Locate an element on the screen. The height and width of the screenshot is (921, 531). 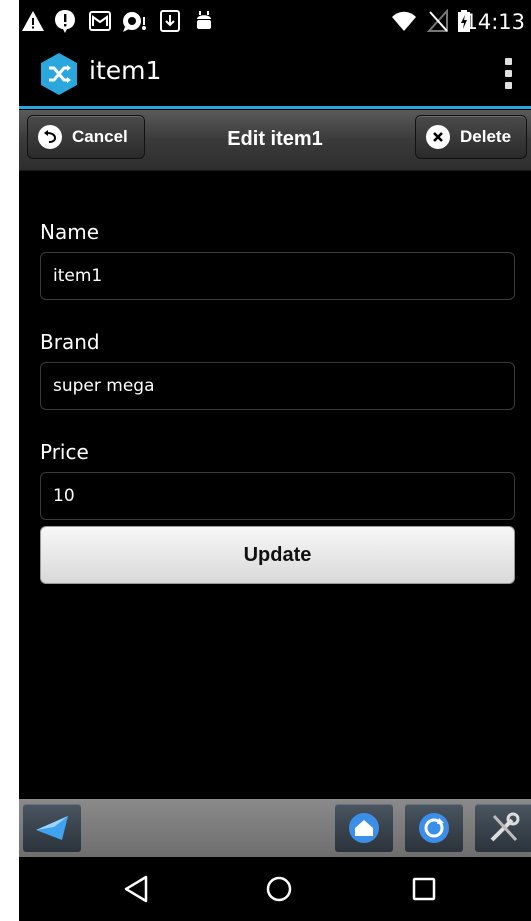
action-bar: item1 is located at coordinates (275, 74).